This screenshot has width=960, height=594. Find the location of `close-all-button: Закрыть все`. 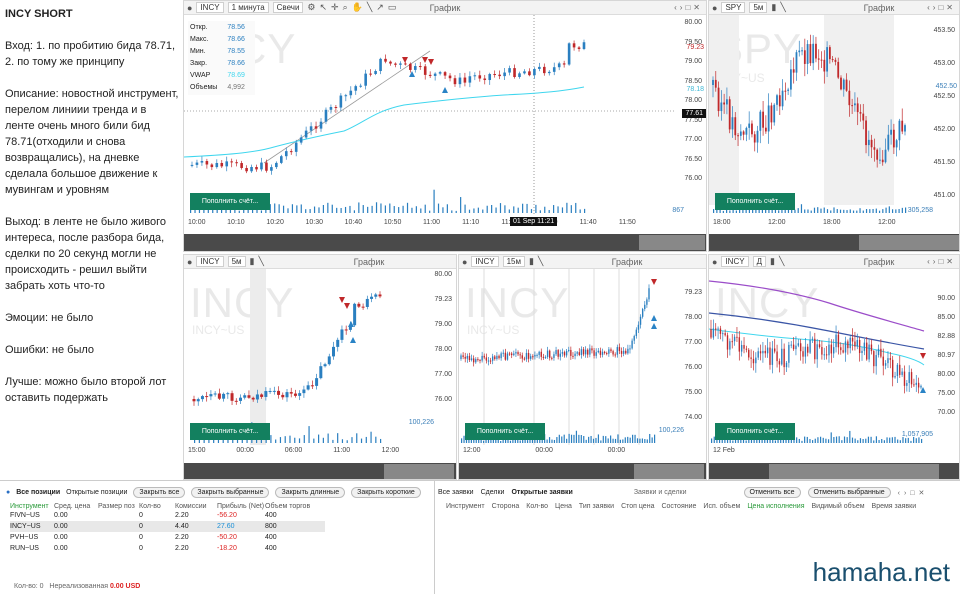

close-all-button: Закрыть все is located at coordinates (159, 492).